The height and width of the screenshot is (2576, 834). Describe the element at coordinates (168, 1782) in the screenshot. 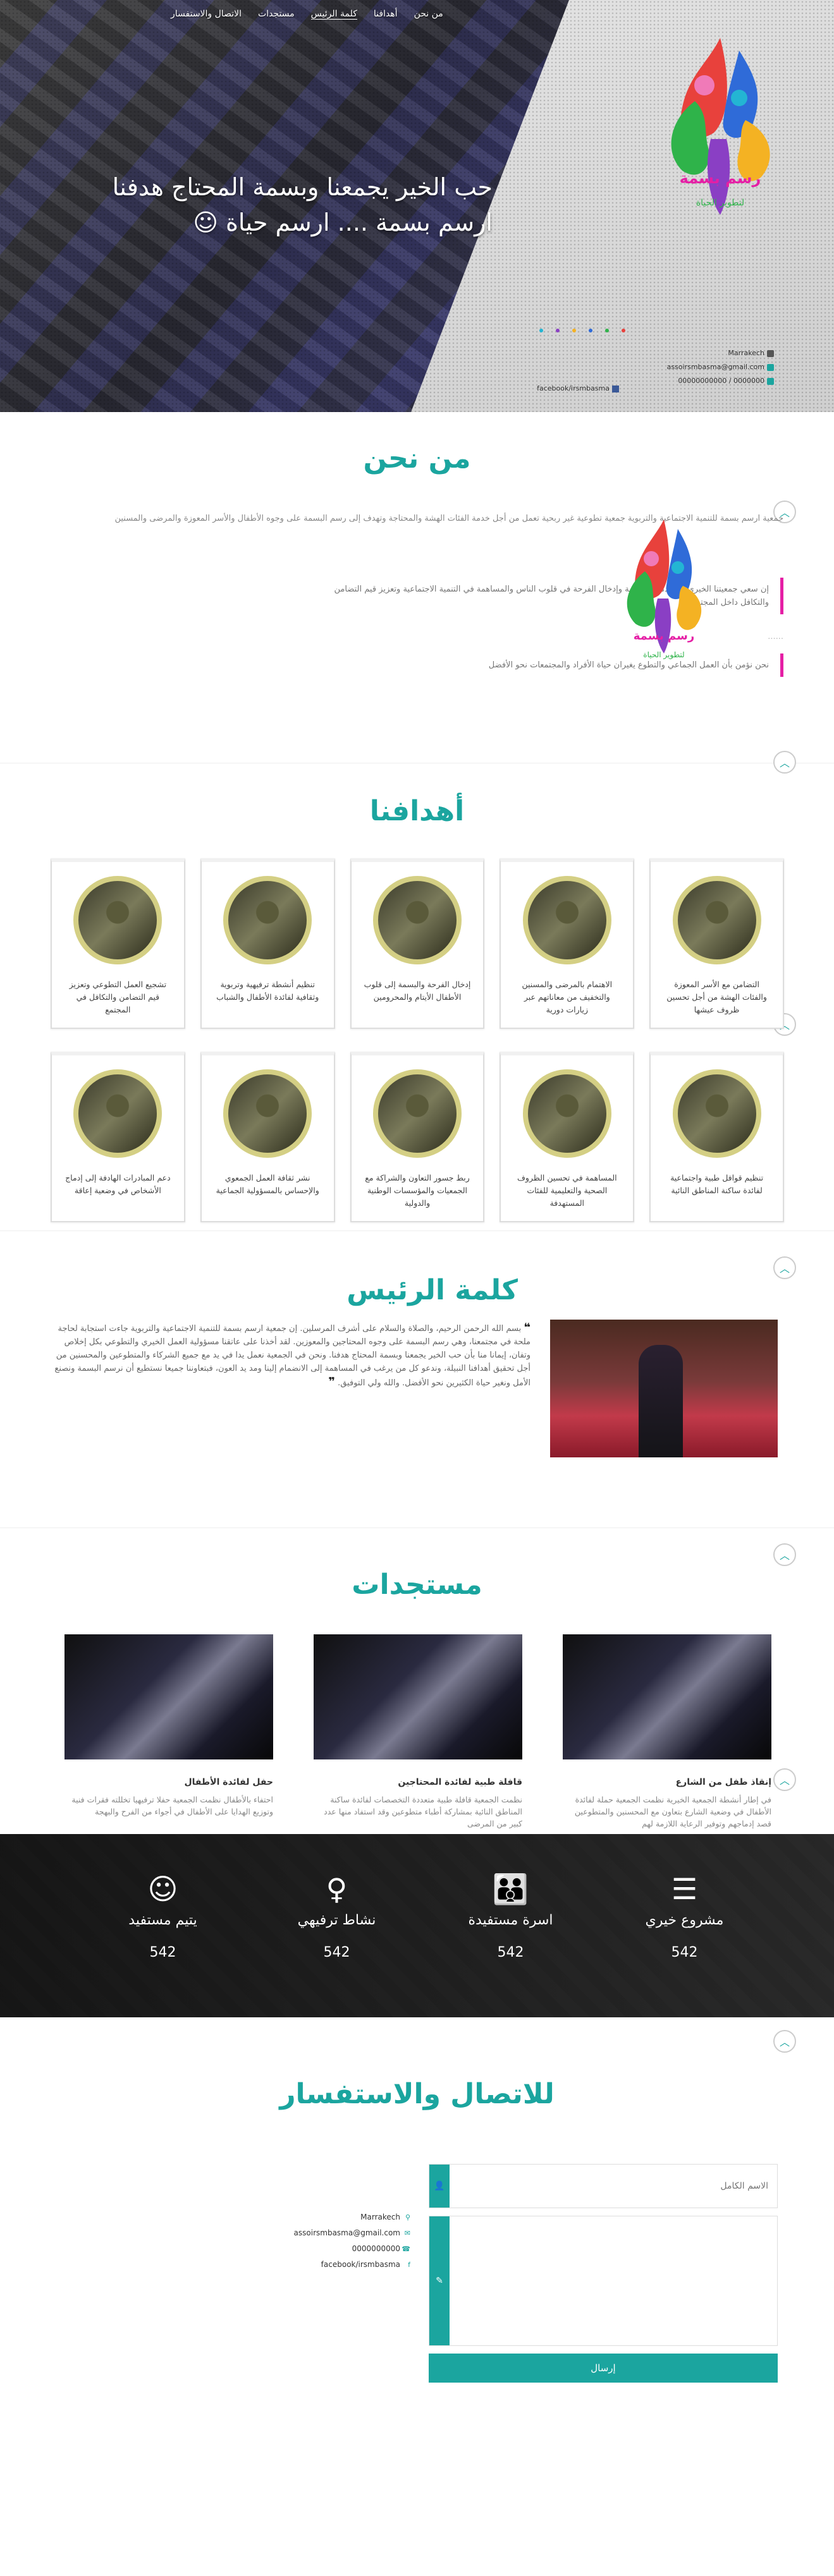

I see `news-card-title: حفل لفائدة الأطفال` at that location.